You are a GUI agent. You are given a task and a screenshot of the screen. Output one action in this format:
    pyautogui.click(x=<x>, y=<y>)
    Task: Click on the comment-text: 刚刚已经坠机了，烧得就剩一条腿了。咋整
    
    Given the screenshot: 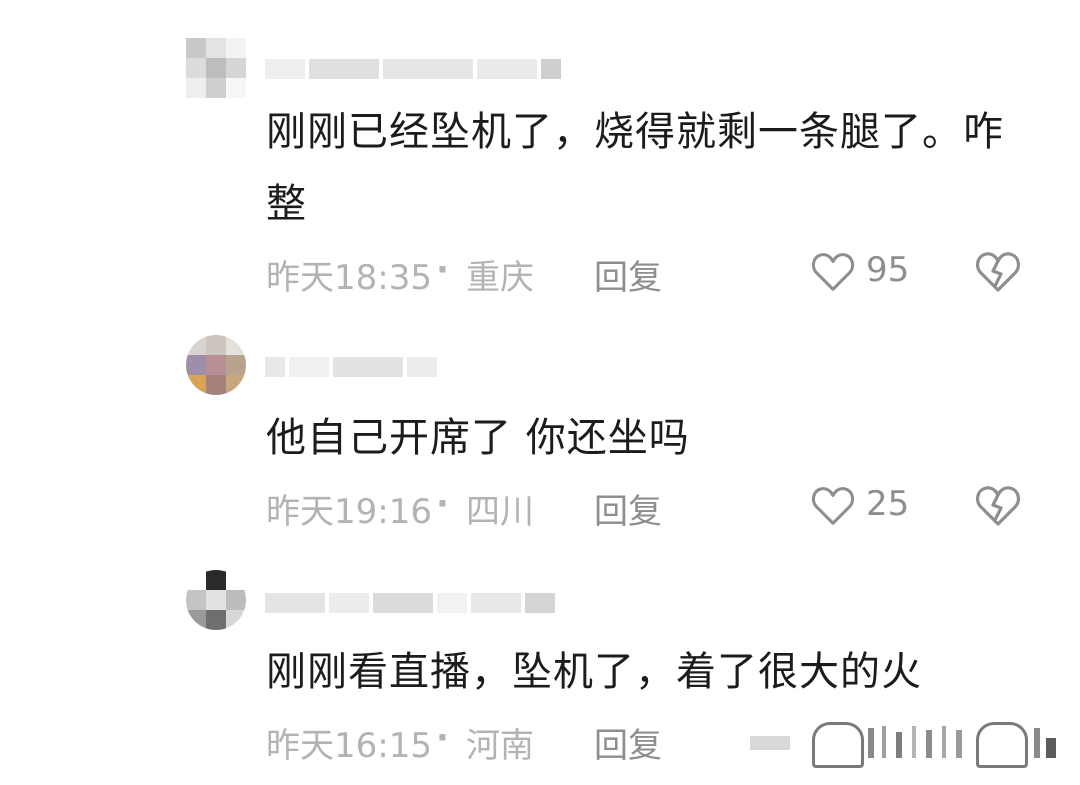 What is the action you would take?
    pyautogui.click(x=635, y=168)
    